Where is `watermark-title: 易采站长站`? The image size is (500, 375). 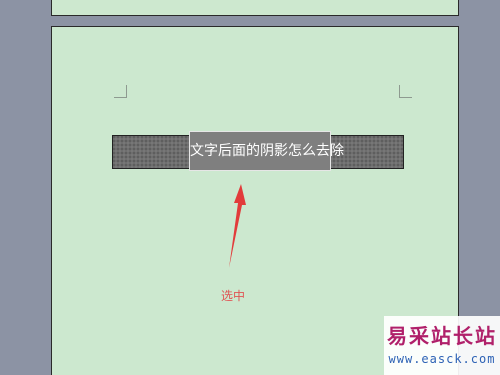
watermark-title: 易采站长站 is located at coordinates (442, 336).